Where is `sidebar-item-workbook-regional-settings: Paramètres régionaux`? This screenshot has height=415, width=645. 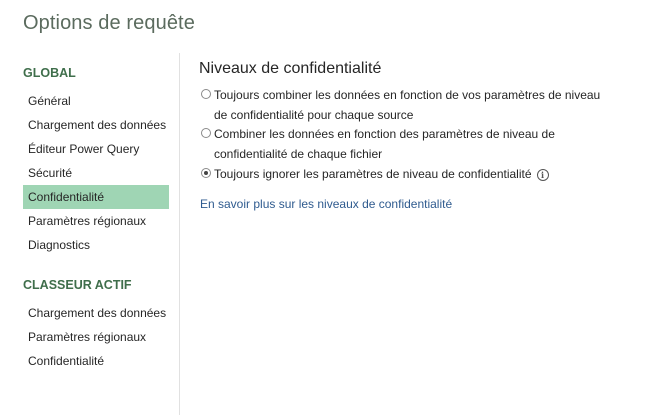
sidebar-item-workbook-regional-settings: Paramètres régionaux is located at coordinates (96, 337).